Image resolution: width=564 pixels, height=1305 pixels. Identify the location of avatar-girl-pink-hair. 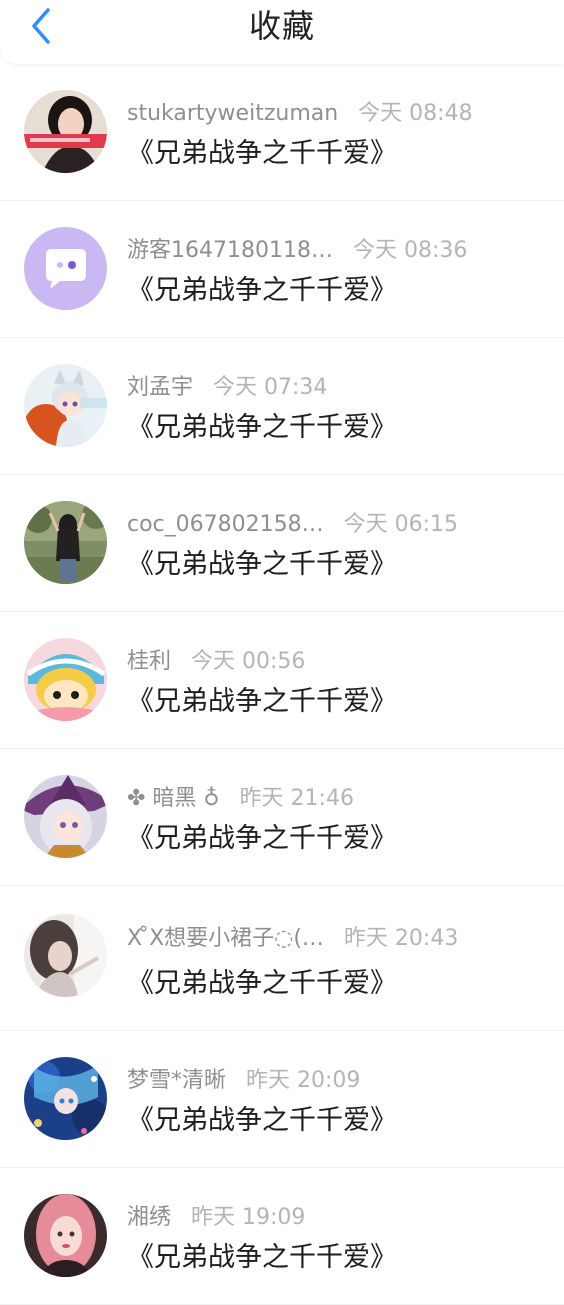
(65, 1235).